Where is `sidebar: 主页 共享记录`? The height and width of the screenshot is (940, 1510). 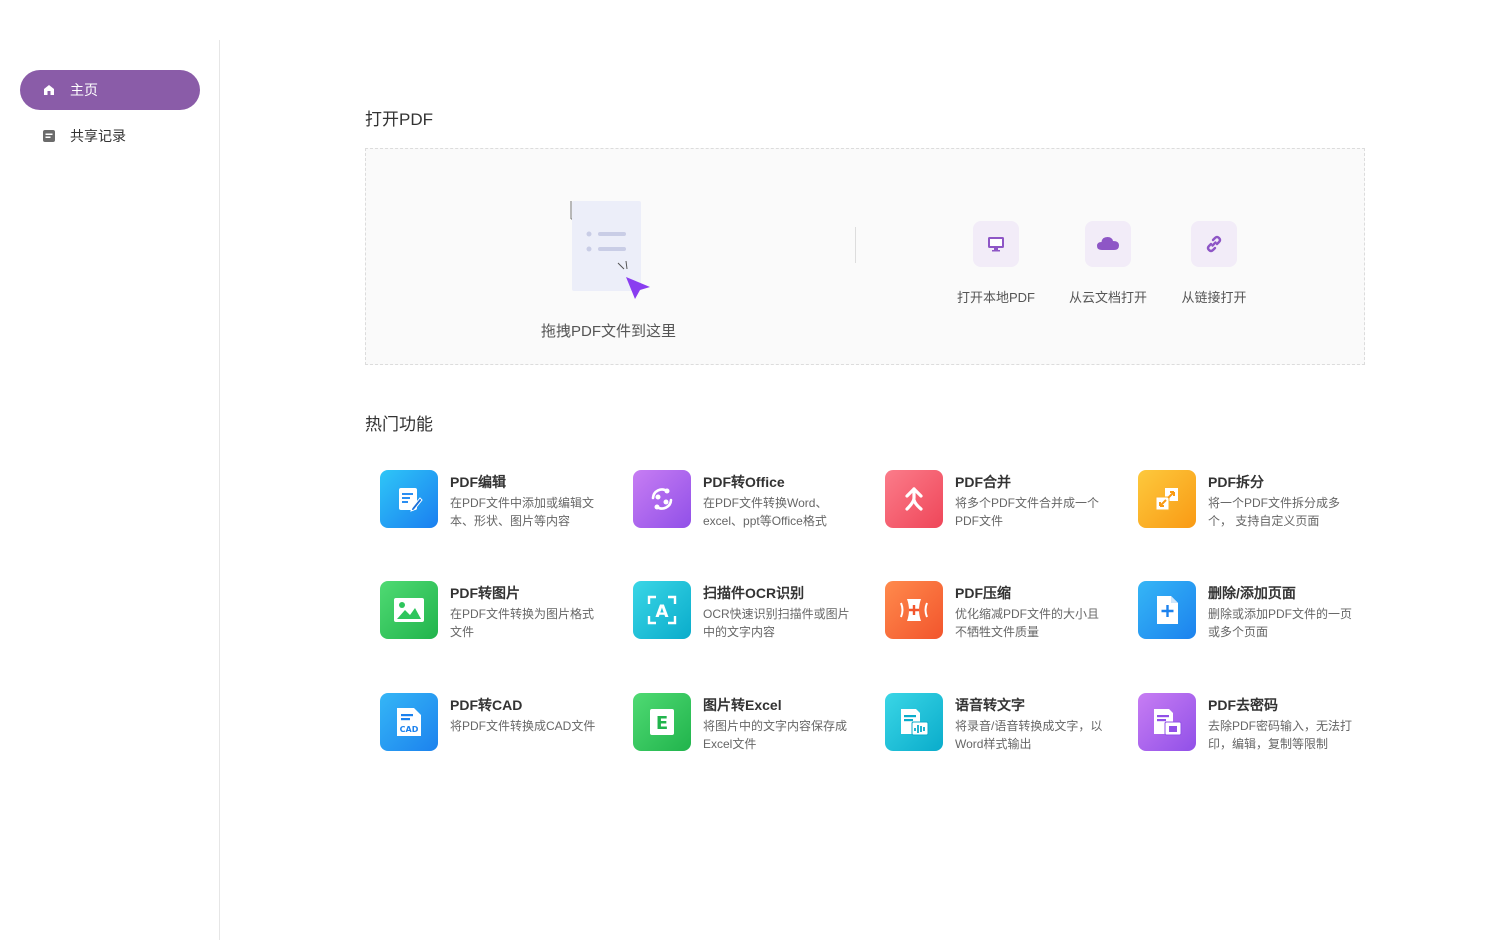
sidebar: 主页 共享记录 is located at coordinates (110, 470).